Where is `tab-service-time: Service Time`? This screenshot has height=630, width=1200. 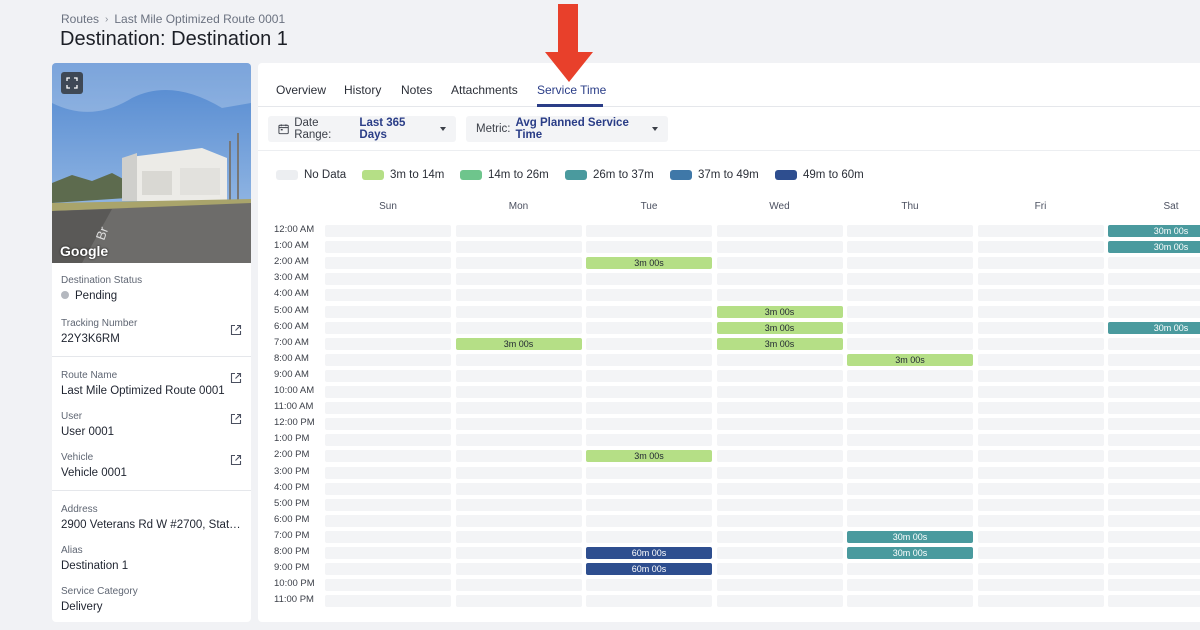 tab-service-time: Service Time is located at coordinates (571, 90).